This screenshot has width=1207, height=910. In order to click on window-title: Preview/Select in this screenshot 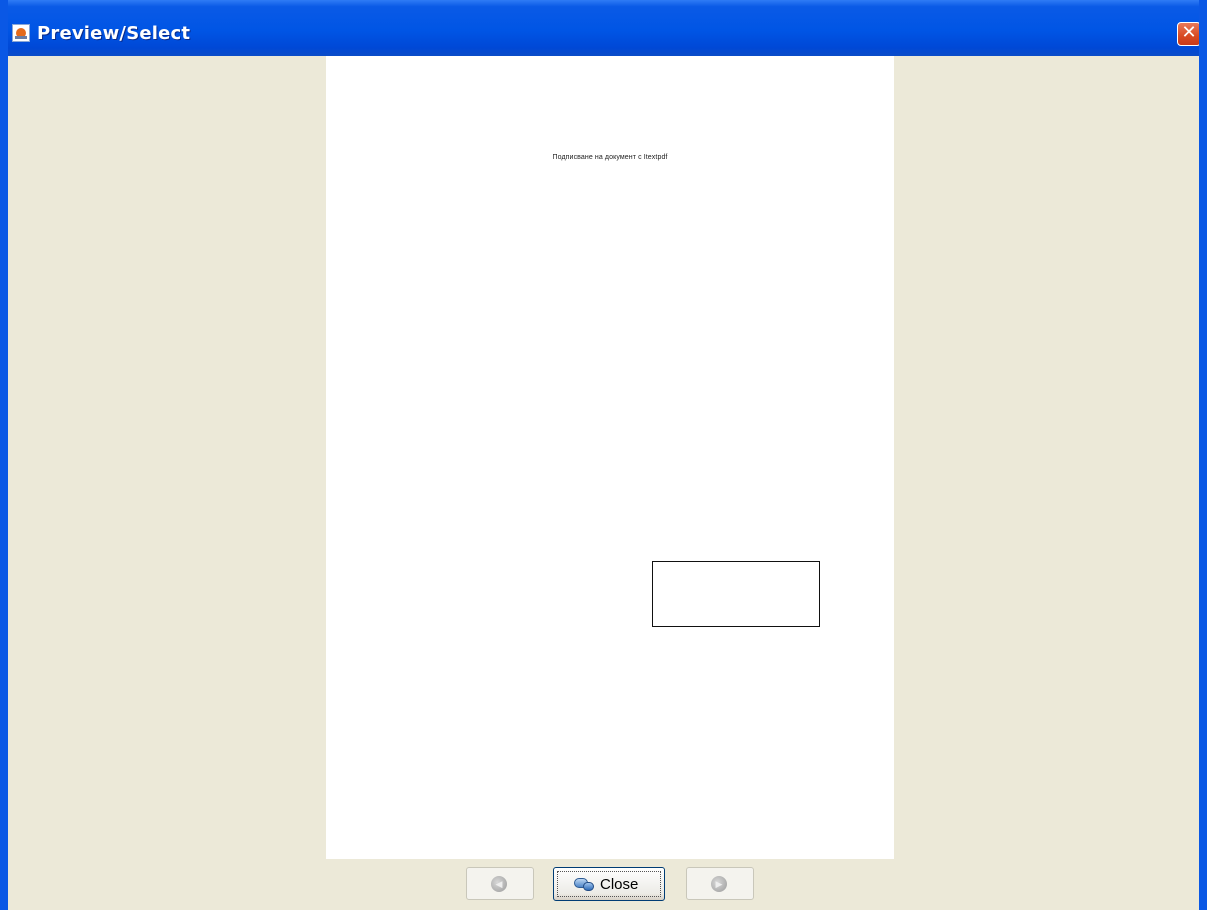, I will do `click(114, 33)`.